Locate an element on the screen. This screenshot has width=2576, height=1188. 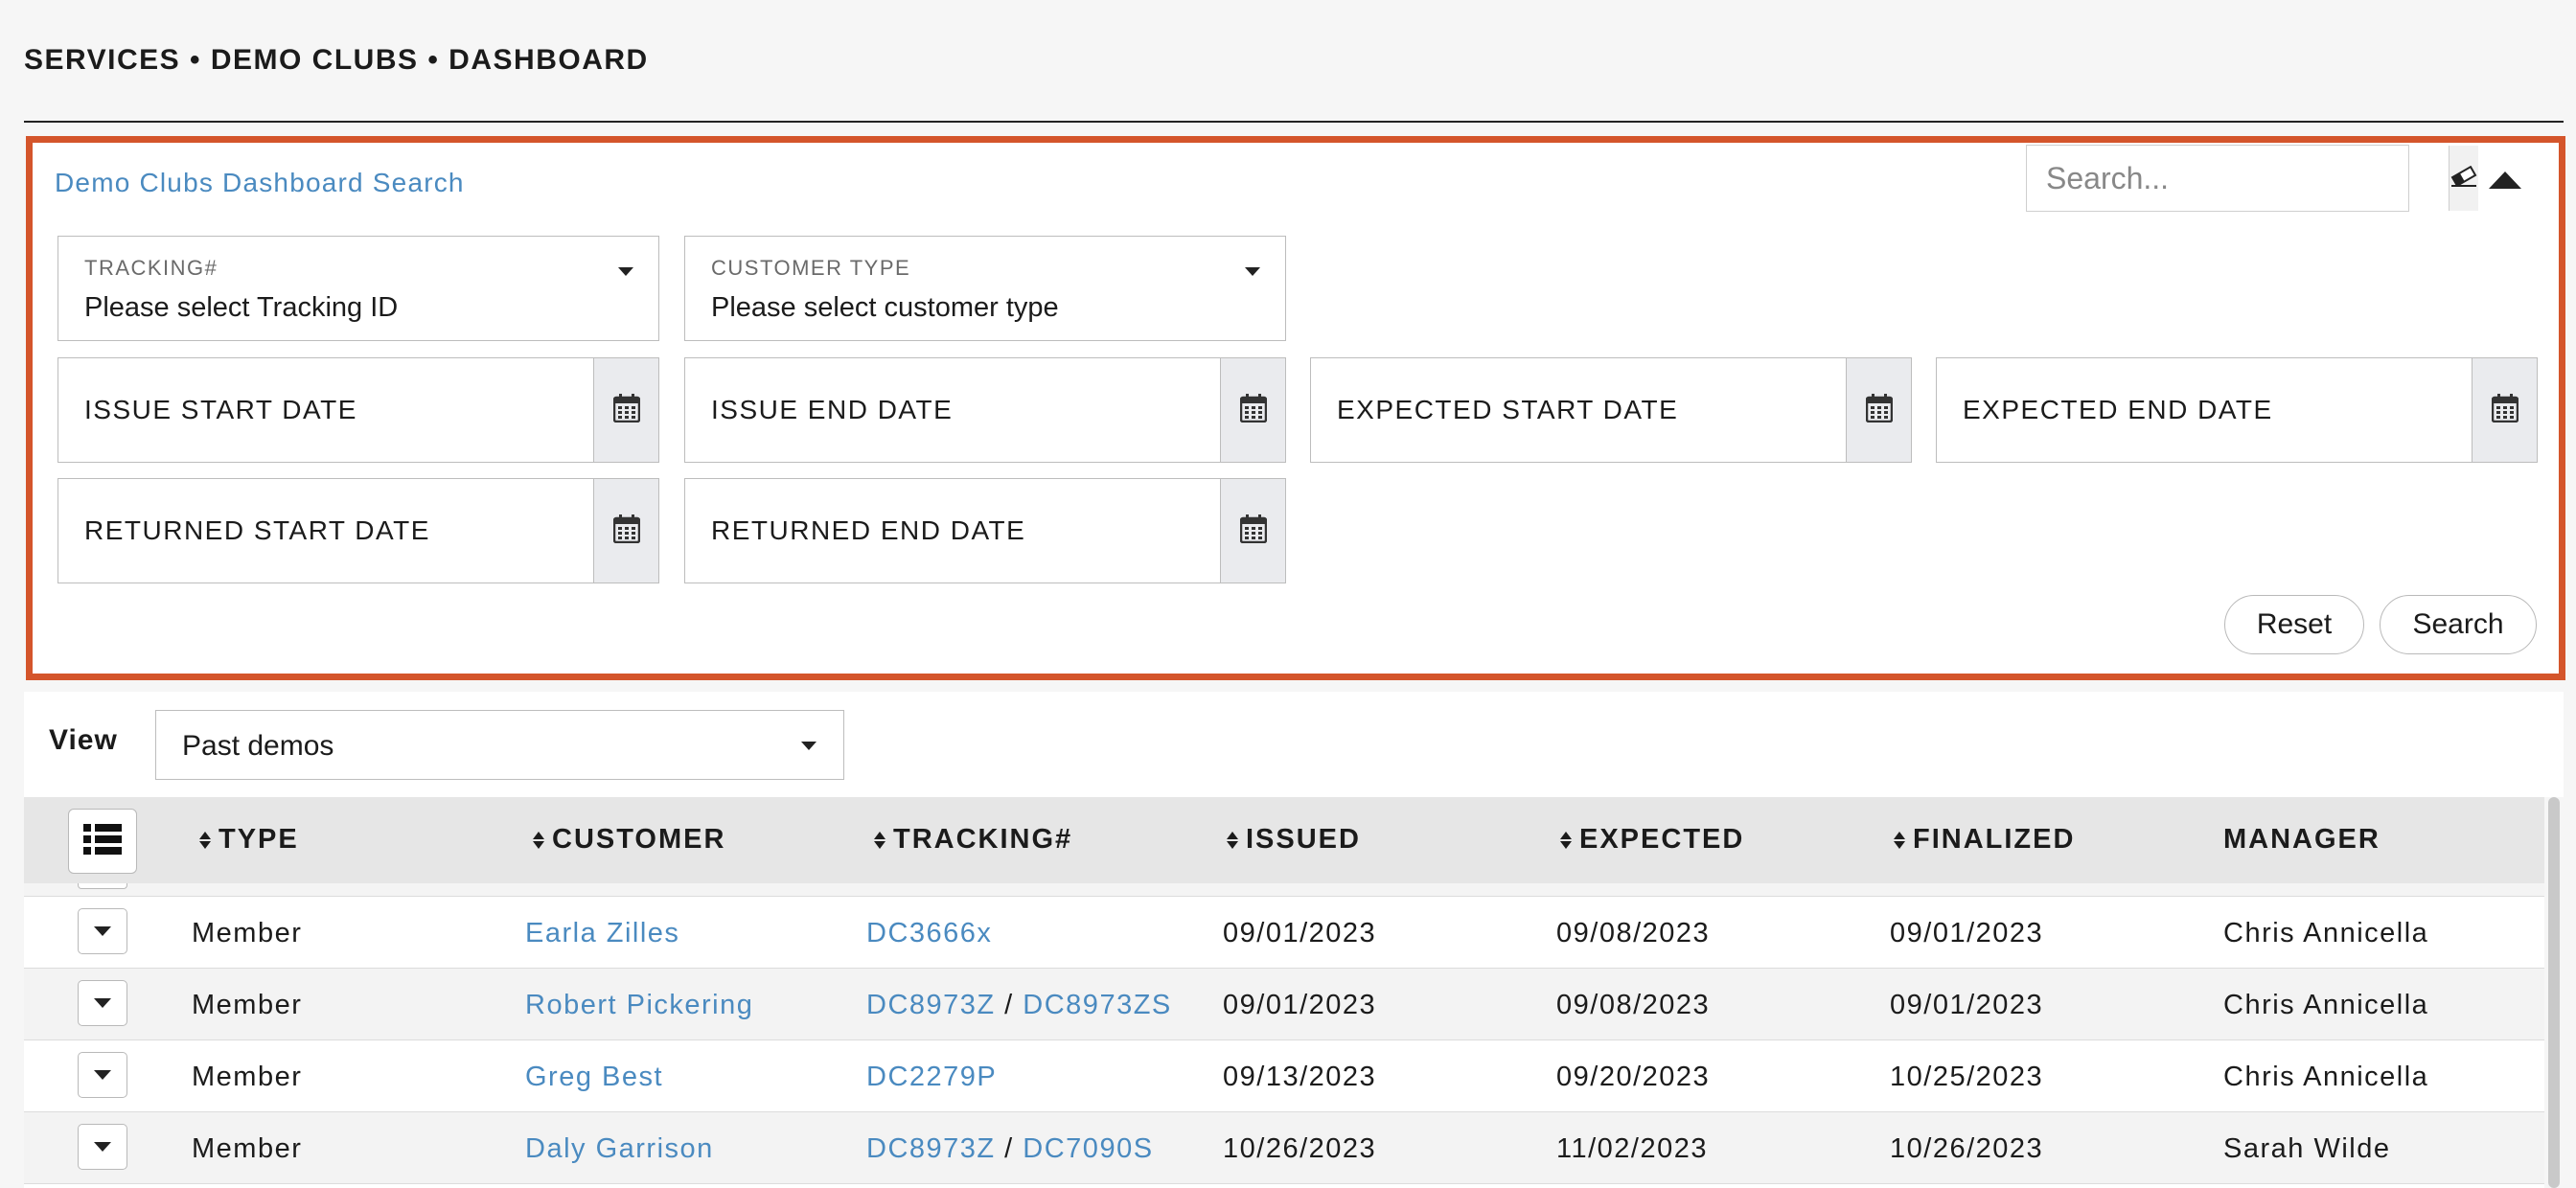
issue-start-calendar-button is located at coordinates (625, 410).